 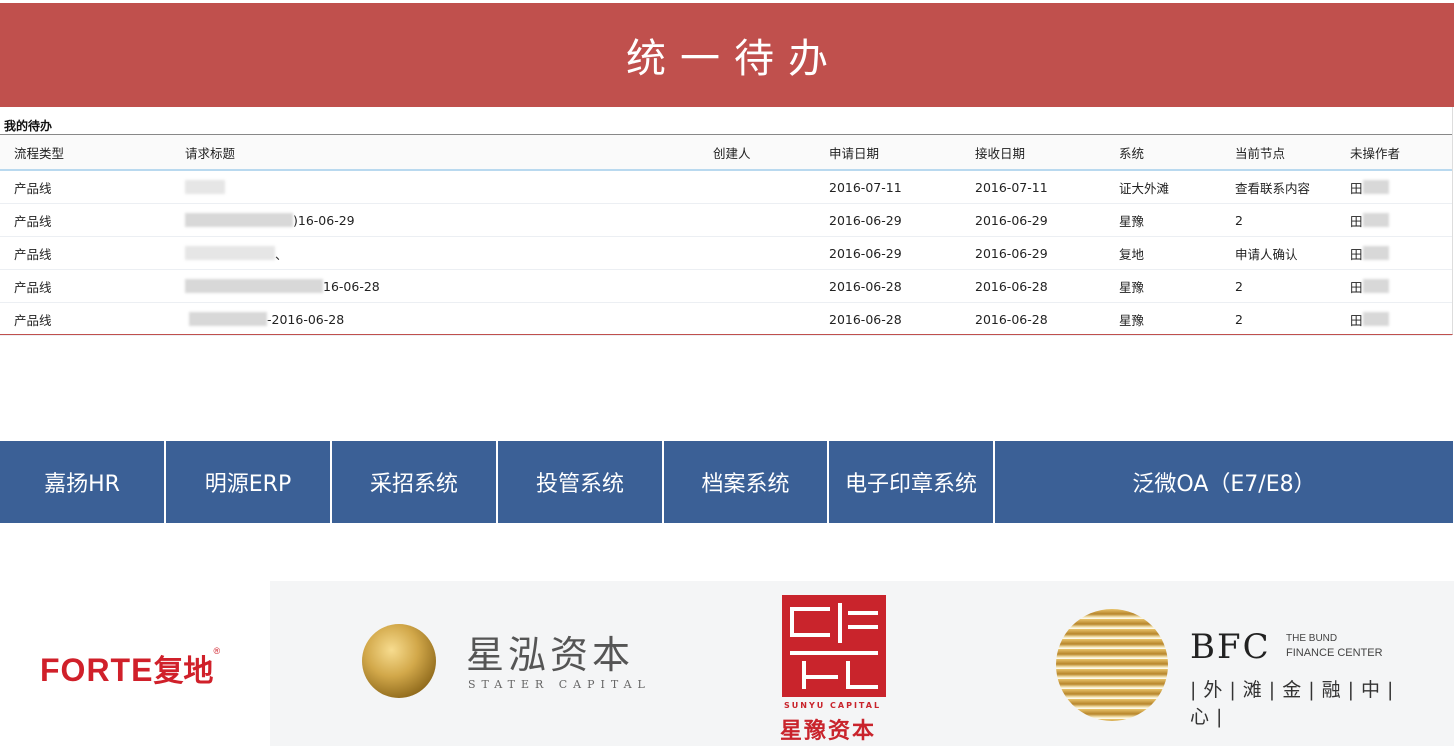 I want to click on table-row: 产品线 、 2016-06-29 2016-06-29 复地 申请人确认 田, so click(x=726, y=253).